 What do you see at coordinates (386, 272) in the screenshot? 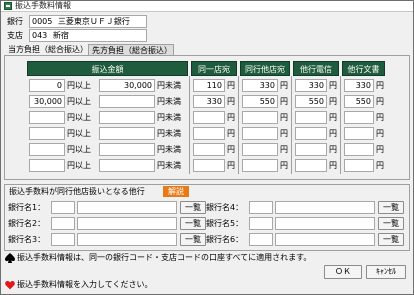
I see `cancel-button: ｷｬﾝｾﾙ` at bounding box center [386, 272].